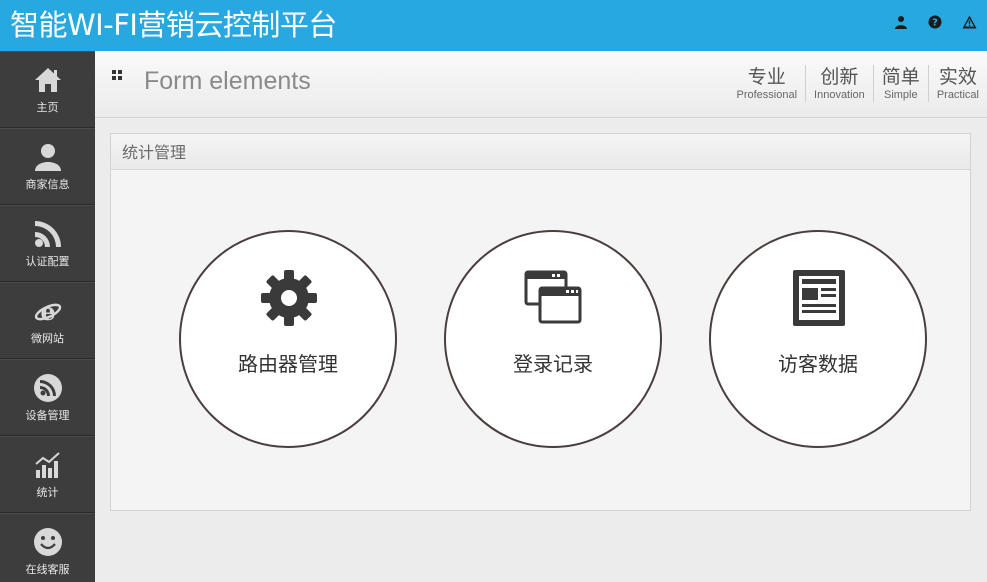  What do you see at coordinates (969, 22) in the screenshot?
I see `warning-icon` at bounding box center [969, 22].